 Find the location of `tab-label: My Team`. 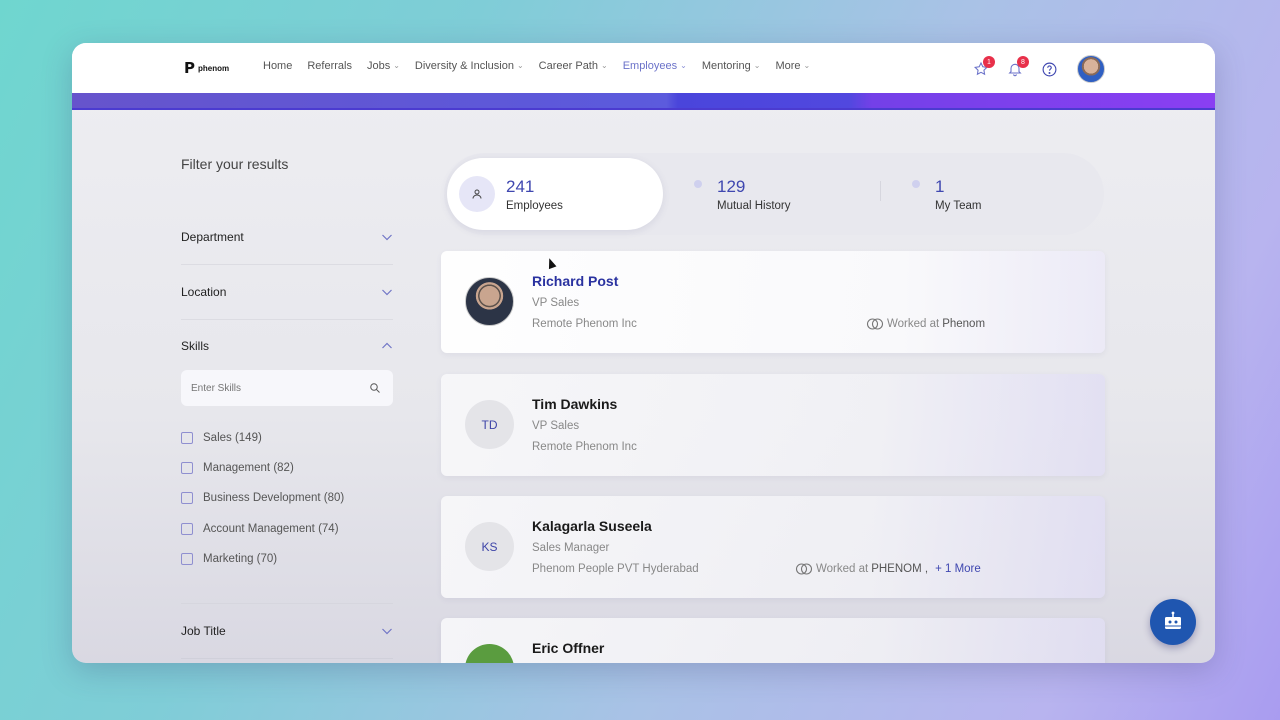

tab-label: My Team is located at coordinates (958, 205).